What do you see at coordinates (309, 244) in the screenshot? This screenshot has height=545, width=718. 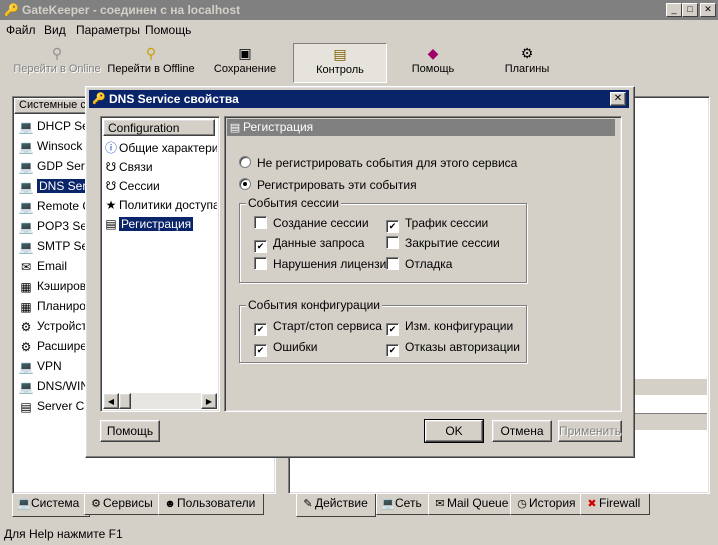 I see `checkbox-request-data: Данные запроса` at bounding box center [309, 244].